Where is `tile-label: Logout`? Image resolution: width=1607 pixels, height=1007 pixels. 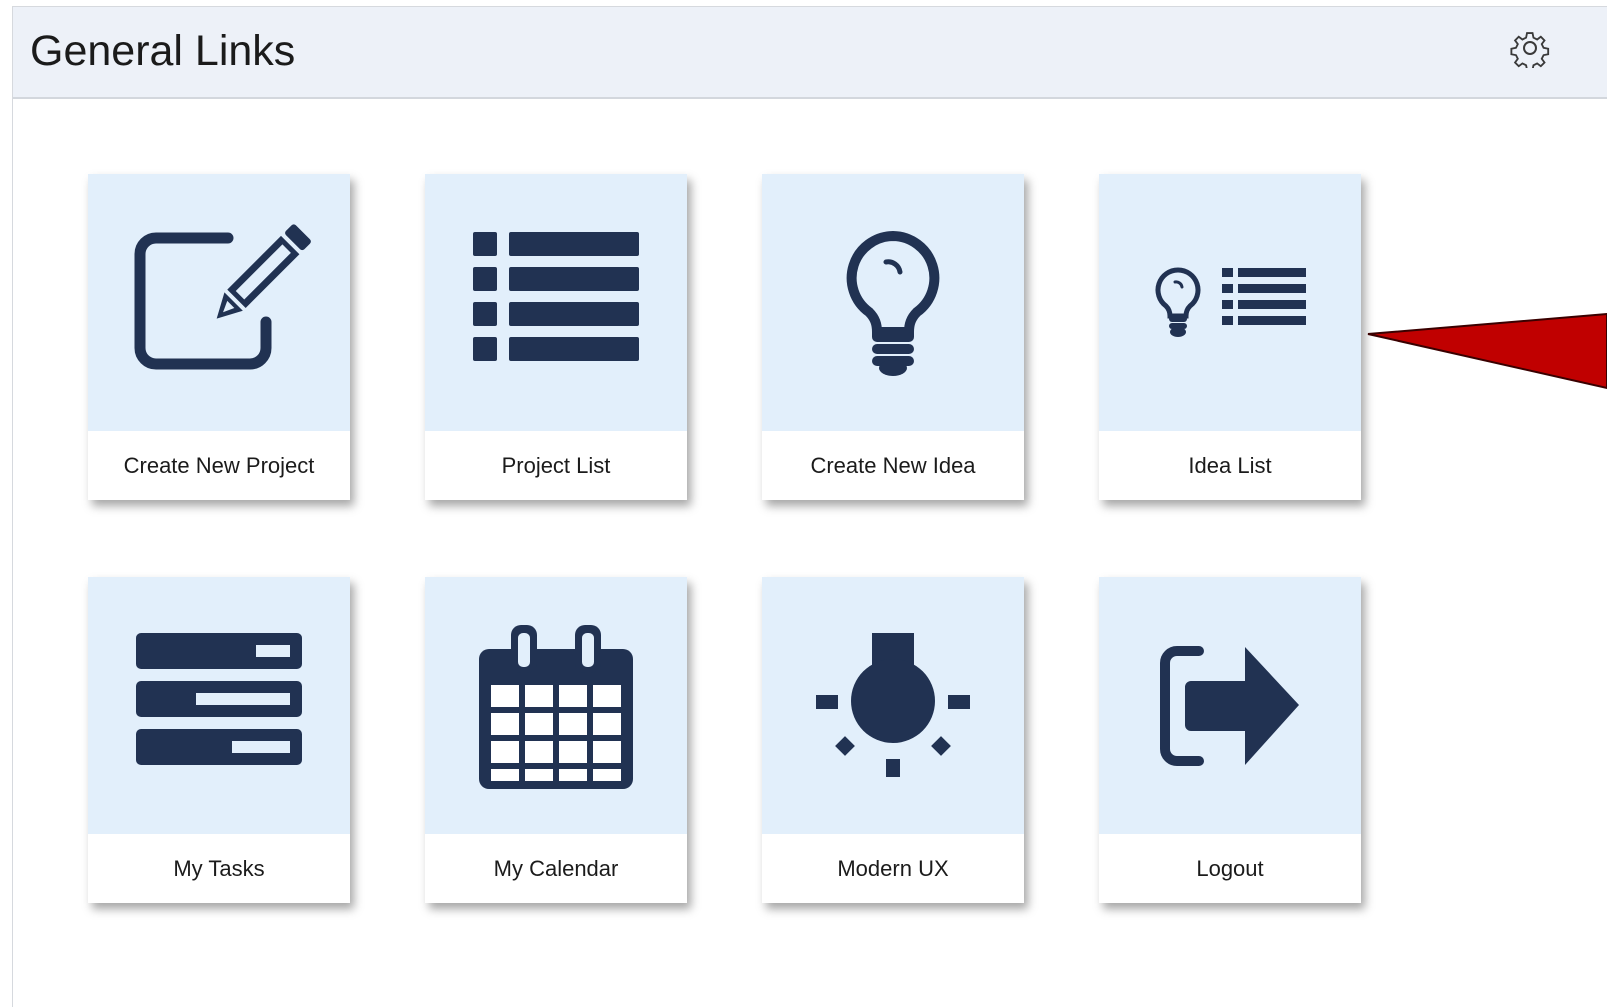
tile-label: Logout is located at coordinates (1230, 868).